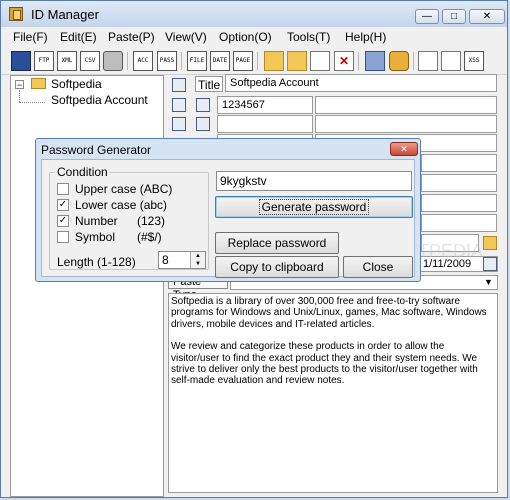 This screenshot has width=510, height=500. What do you see at coordinates (167, 61) in the screenshot?
I see `pass-icon: PASS` at bounding box center [167, 61].